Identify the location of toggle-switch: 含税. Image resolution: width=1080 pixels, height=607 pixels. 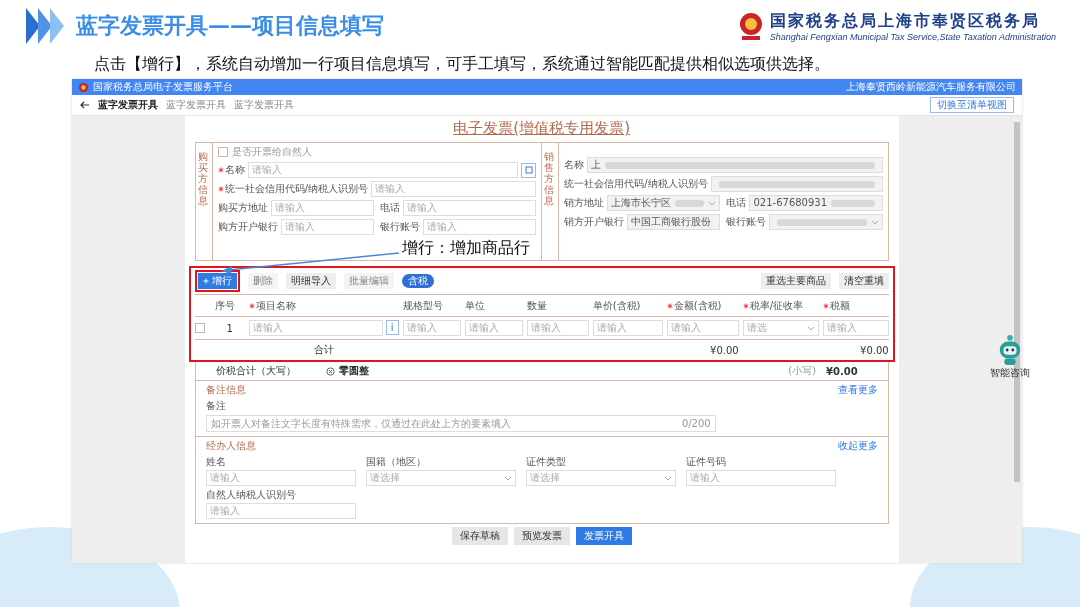
(417, 281).